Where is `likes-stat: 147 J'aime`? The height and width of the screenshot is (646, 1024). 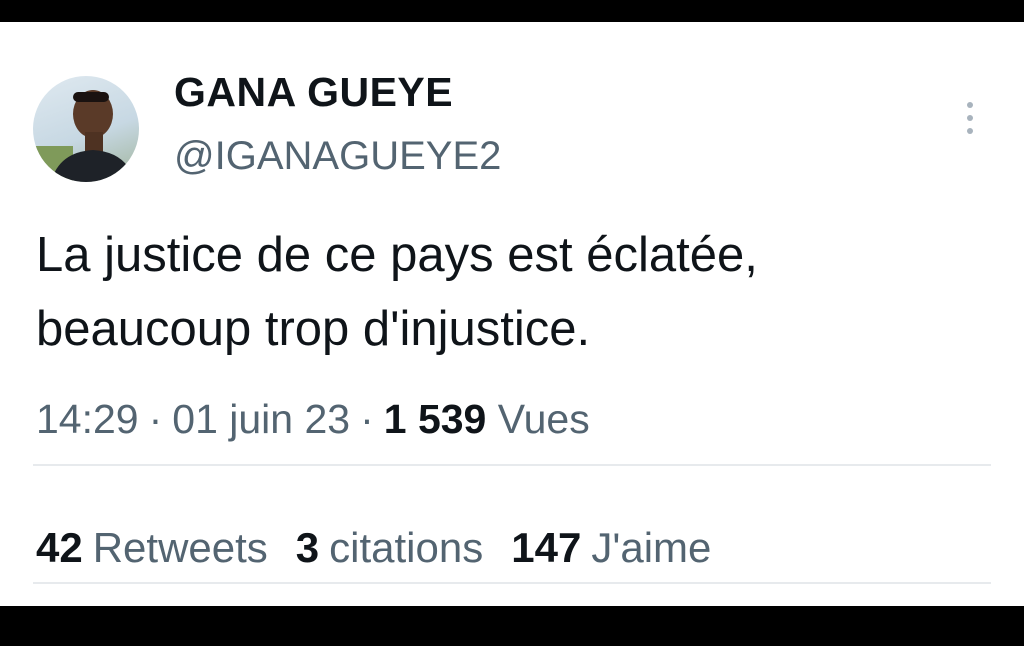 likes-stat: 147 J'aime is located at coordinates (611, 548).